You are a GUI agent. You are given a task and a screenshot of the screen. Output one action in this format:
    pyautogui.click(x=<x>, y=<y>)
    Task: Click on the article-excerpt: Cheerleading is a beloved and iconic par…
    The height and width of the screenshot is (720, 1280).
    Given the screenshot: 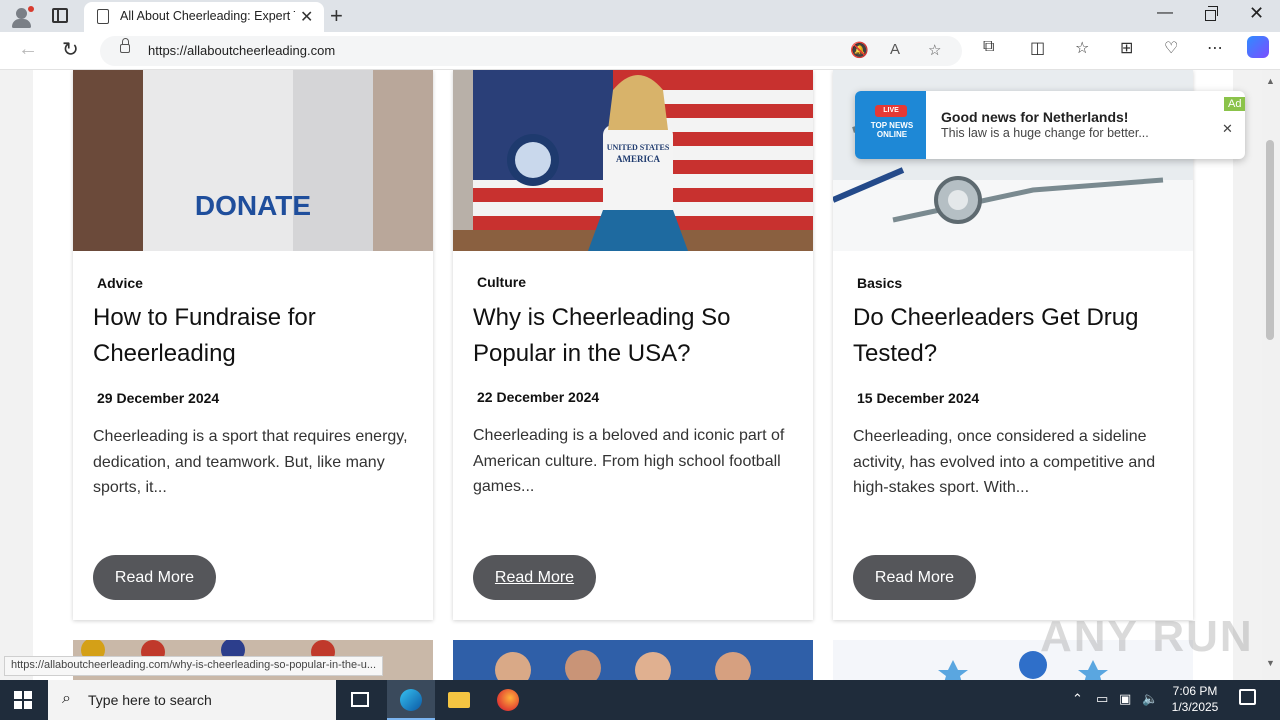 What is the action you would take?
    pyautogui.click(x=629, y=461)
    